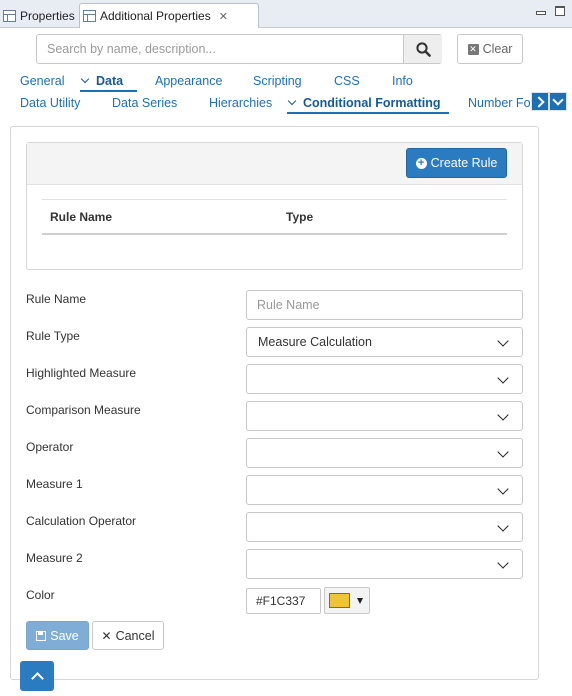  What do you see at coordinates (56, 299) in the screenshot?
I see `rule-name-label: Rule Name` at bounding box center [56, 299].